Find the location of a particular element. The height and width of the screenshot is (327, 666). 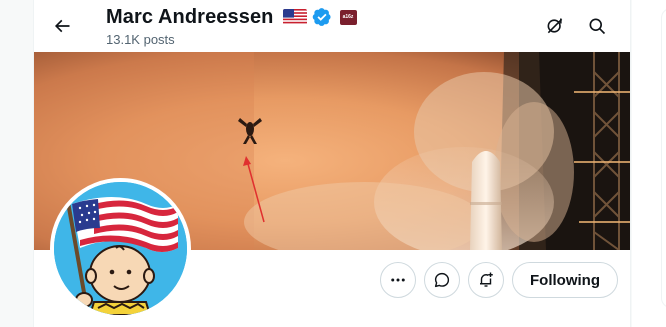

message-icon is located at coordinates (442, 280).